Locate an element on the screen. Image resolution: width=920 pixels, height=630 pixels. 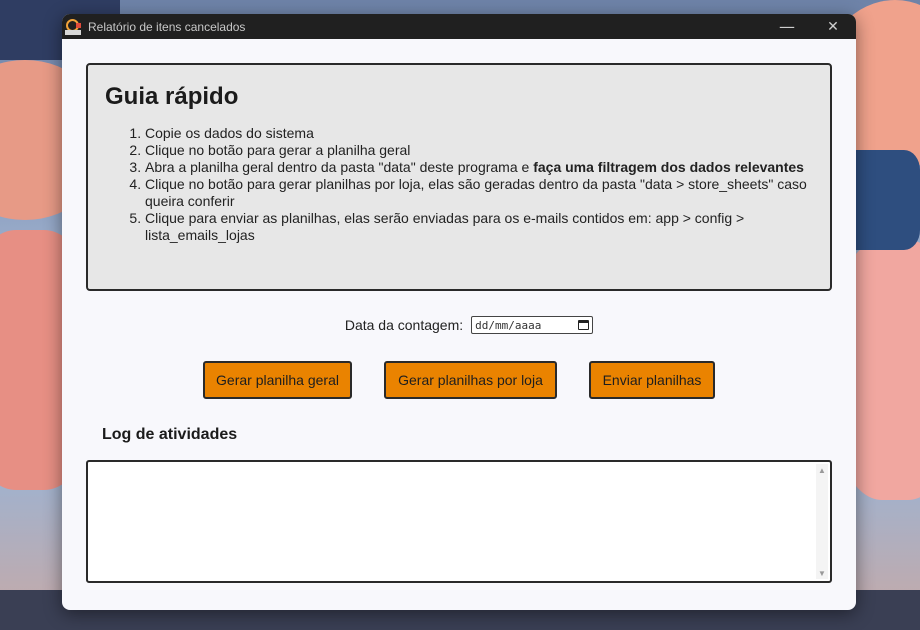
guide-title: Guia rápido is located at coordinates (172, 96).